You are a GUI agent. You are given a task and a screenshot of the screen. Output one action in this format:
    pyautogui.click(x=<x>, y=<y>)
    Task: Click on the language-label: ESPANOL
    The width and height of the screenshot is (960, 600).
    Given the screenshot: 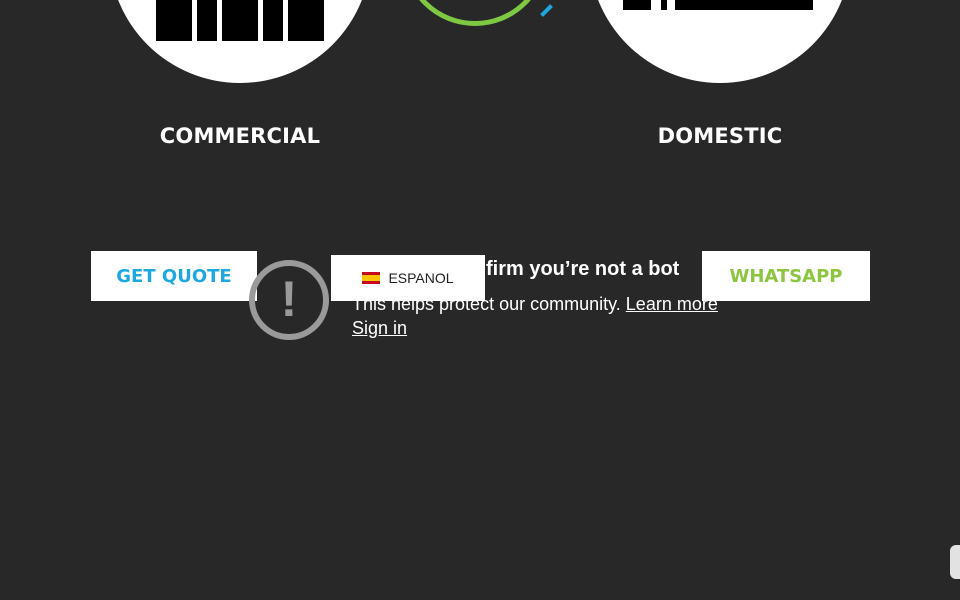 What is the action you would take?
    pyautogui.click(x=421, y=278)
    